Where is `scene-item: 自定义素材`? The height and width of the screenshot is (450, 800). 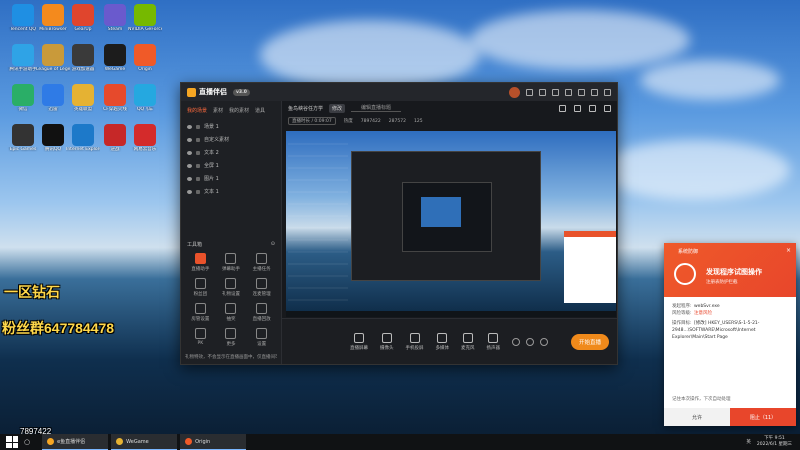 scene-item: 自定义素材 is located at coordinates (231, 139).